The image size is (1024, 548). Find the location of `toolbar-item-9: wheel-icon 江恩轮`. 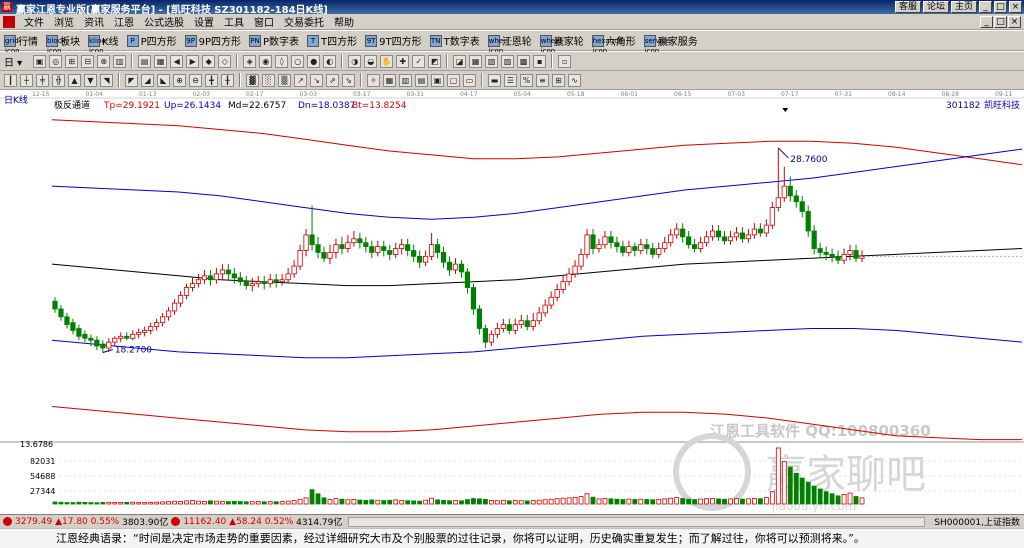

toolbar-item-9: wheel-icon 江恩轮 is located at coordinates (509, 44).